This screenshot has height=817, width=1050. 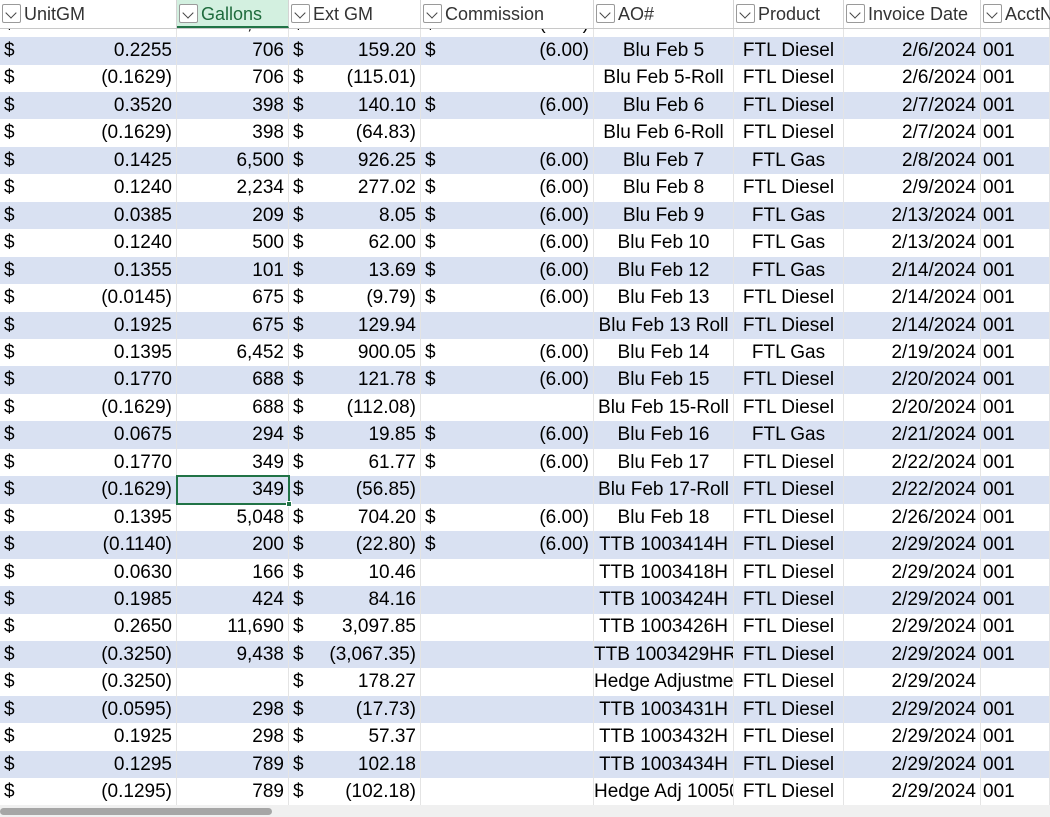 What do you see at coordinates (88, 462) in the screenshot?
I see `cell-unitgm: $0.1770` at bounding box center [88, 462].